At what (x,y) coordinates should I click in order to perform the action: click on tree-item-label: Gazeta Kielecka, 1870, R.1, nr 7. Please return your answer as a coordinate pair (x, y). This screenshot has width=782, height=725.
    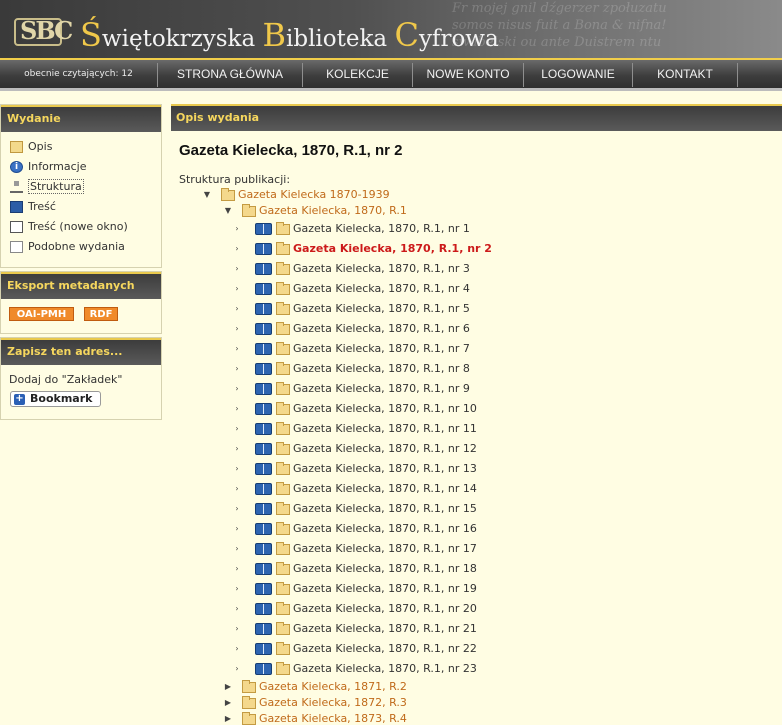
    Looking at the image, I should click on (381, 349).